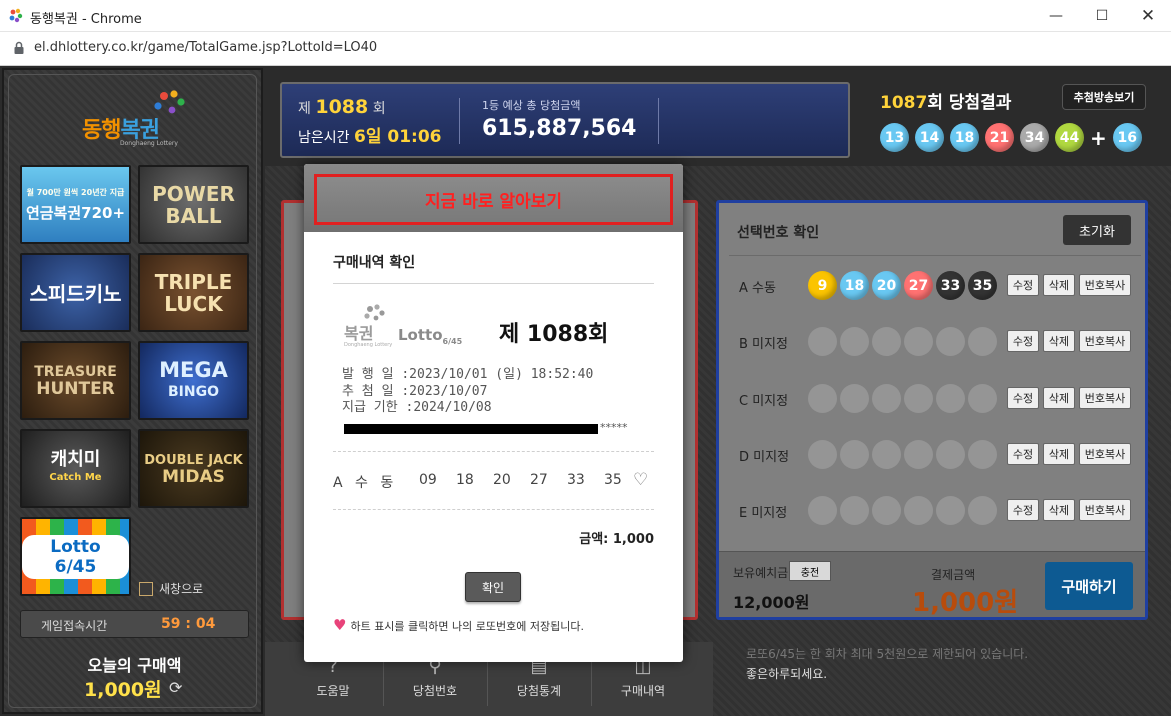 Image resolution: width=1171 pixels, height=716 pixels. I want to click on nav-winning-stats: 당첨통계, so click(539, 690).